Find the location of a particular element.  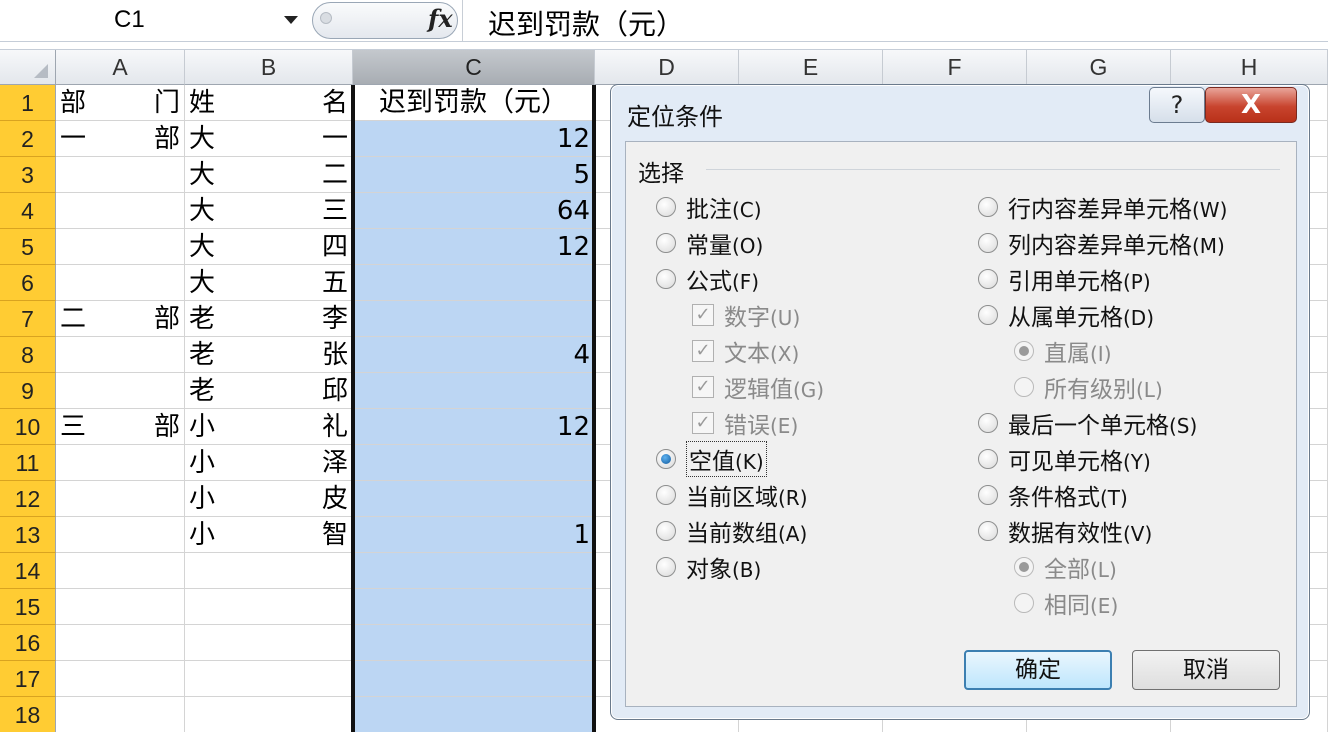

cell-c15 is located at coordinates (474, 607).